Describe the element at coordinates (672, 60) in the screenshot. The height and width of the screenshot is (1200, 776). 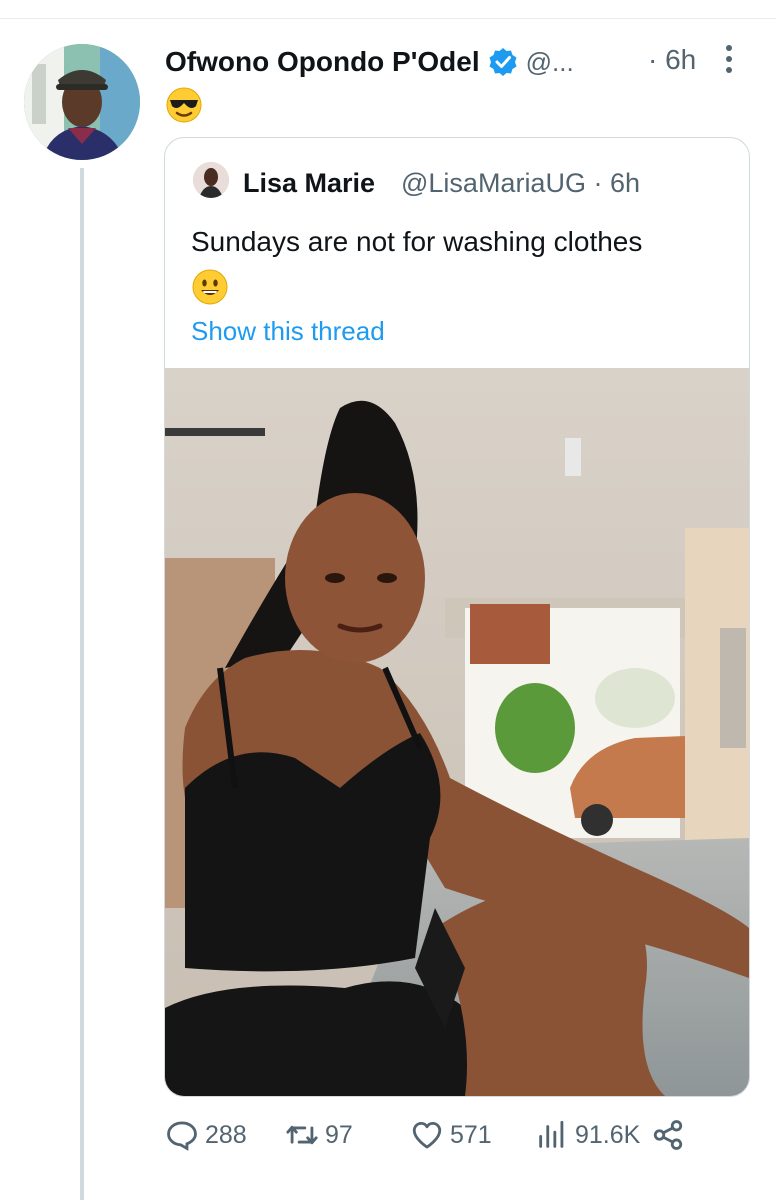
I see `tweet-time: · 6h` at that location.